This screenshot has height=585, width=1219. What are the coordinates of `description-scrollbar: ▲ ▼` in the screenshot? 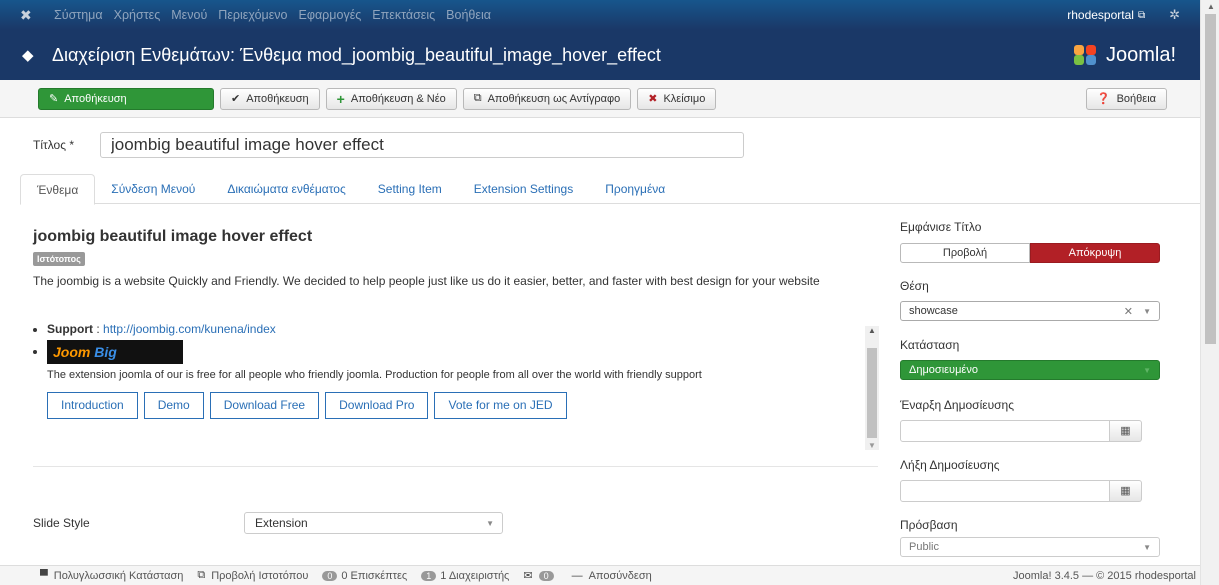 It's located at (872, 388).